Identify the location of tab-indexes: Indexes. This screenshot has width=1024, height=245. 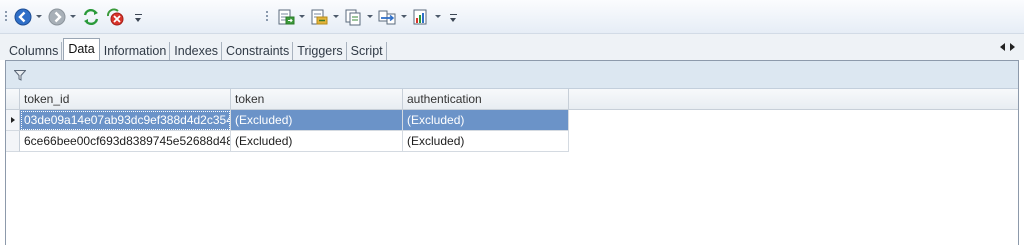
(197, 51).